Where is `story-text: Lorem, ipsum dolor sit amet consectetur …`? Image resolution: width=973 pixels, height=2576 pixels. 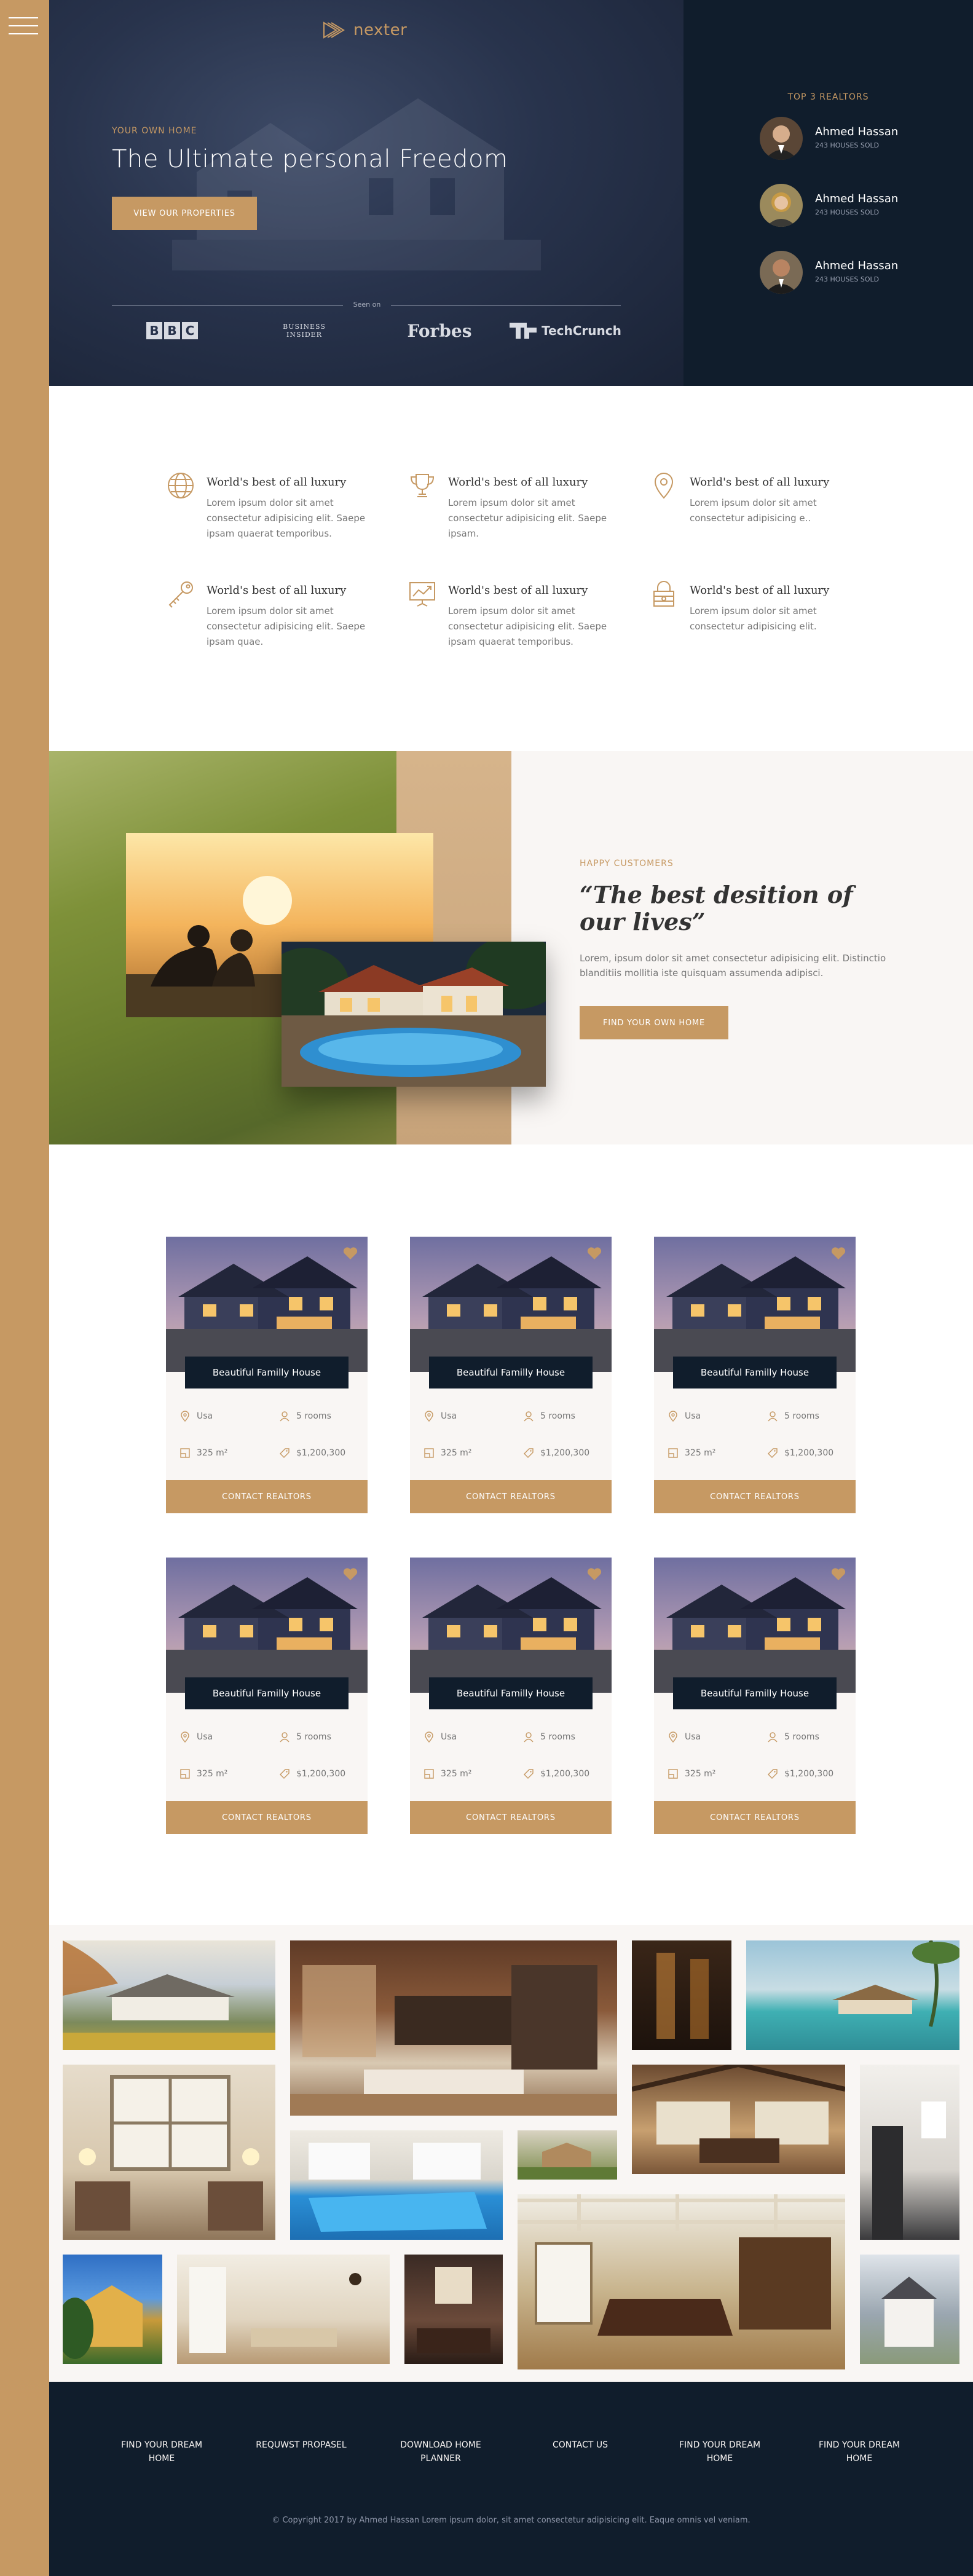 story-text: Lorem, ipsum dolor sit amet consectetur … is located at coordinates (733, 966).